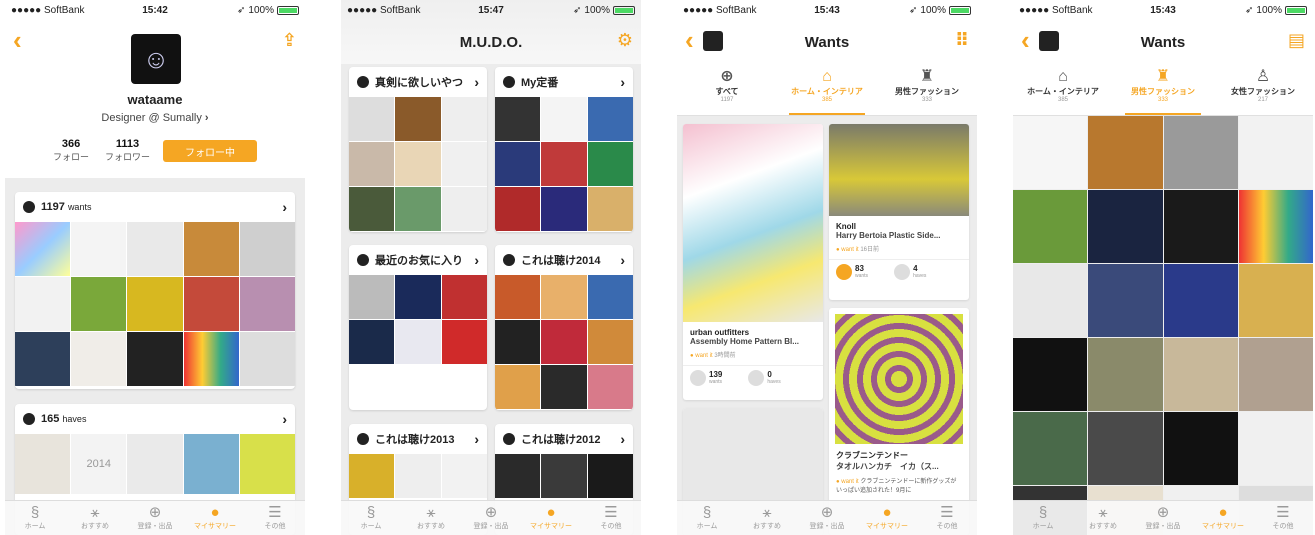  I want to click on category-tab-womens-fashion: ♙ 女性ファッション 217, so click(1263, 89).